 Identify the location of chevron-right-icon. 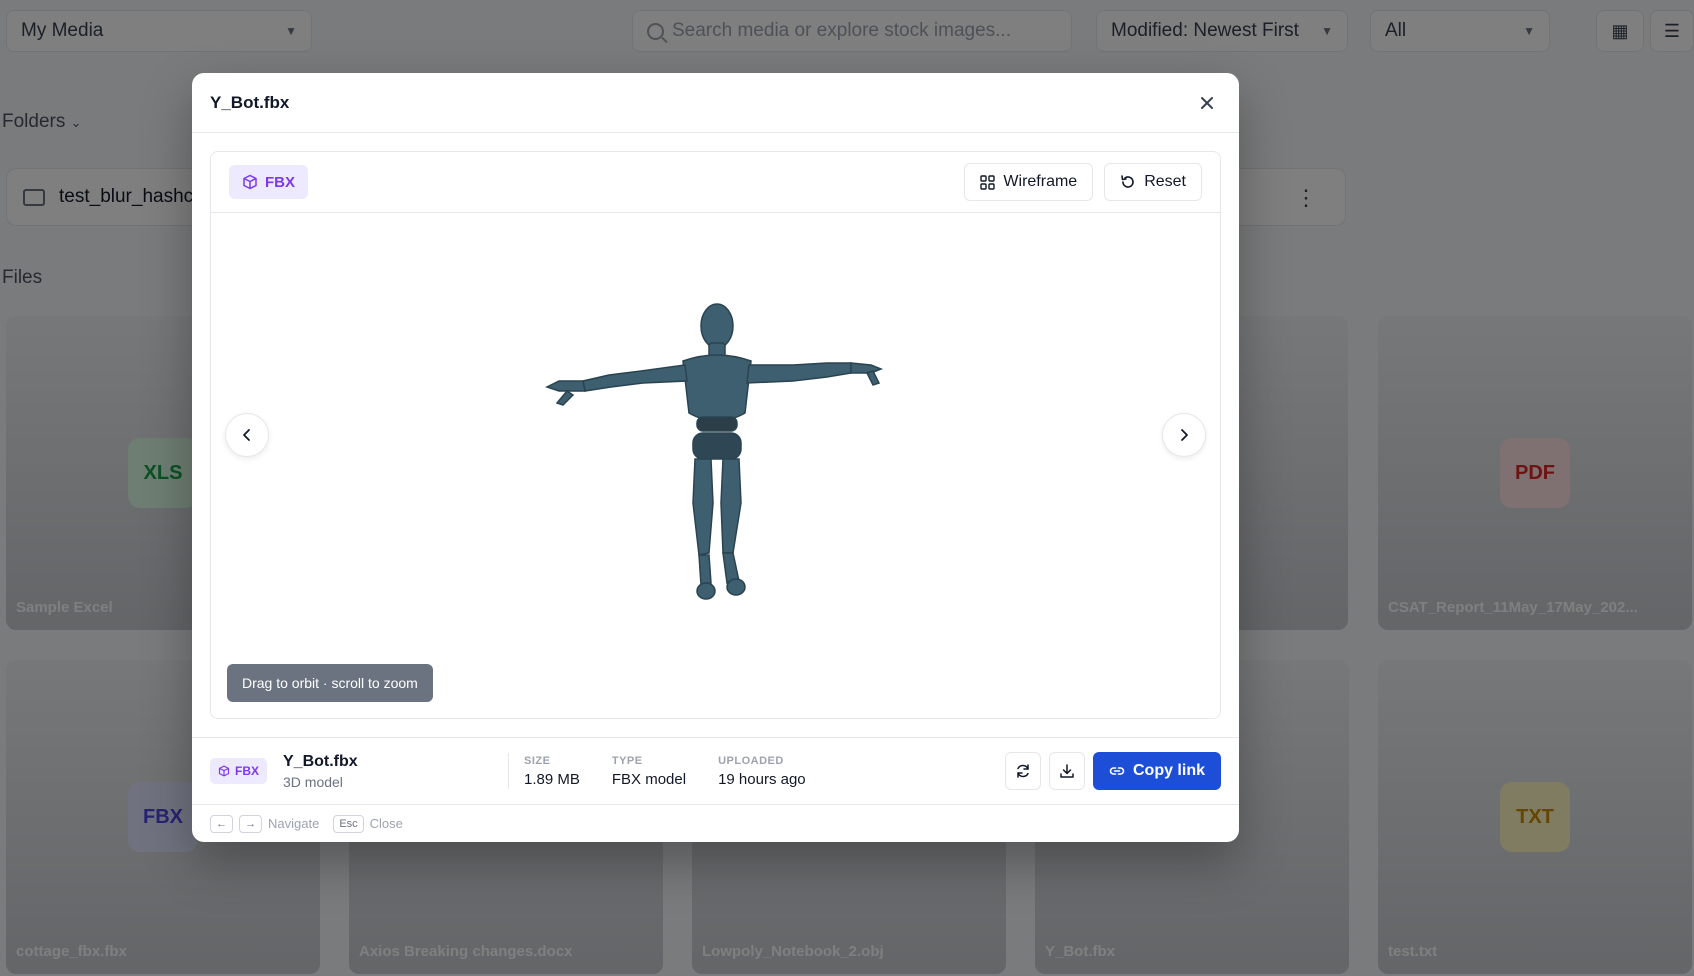
(1184, 435).